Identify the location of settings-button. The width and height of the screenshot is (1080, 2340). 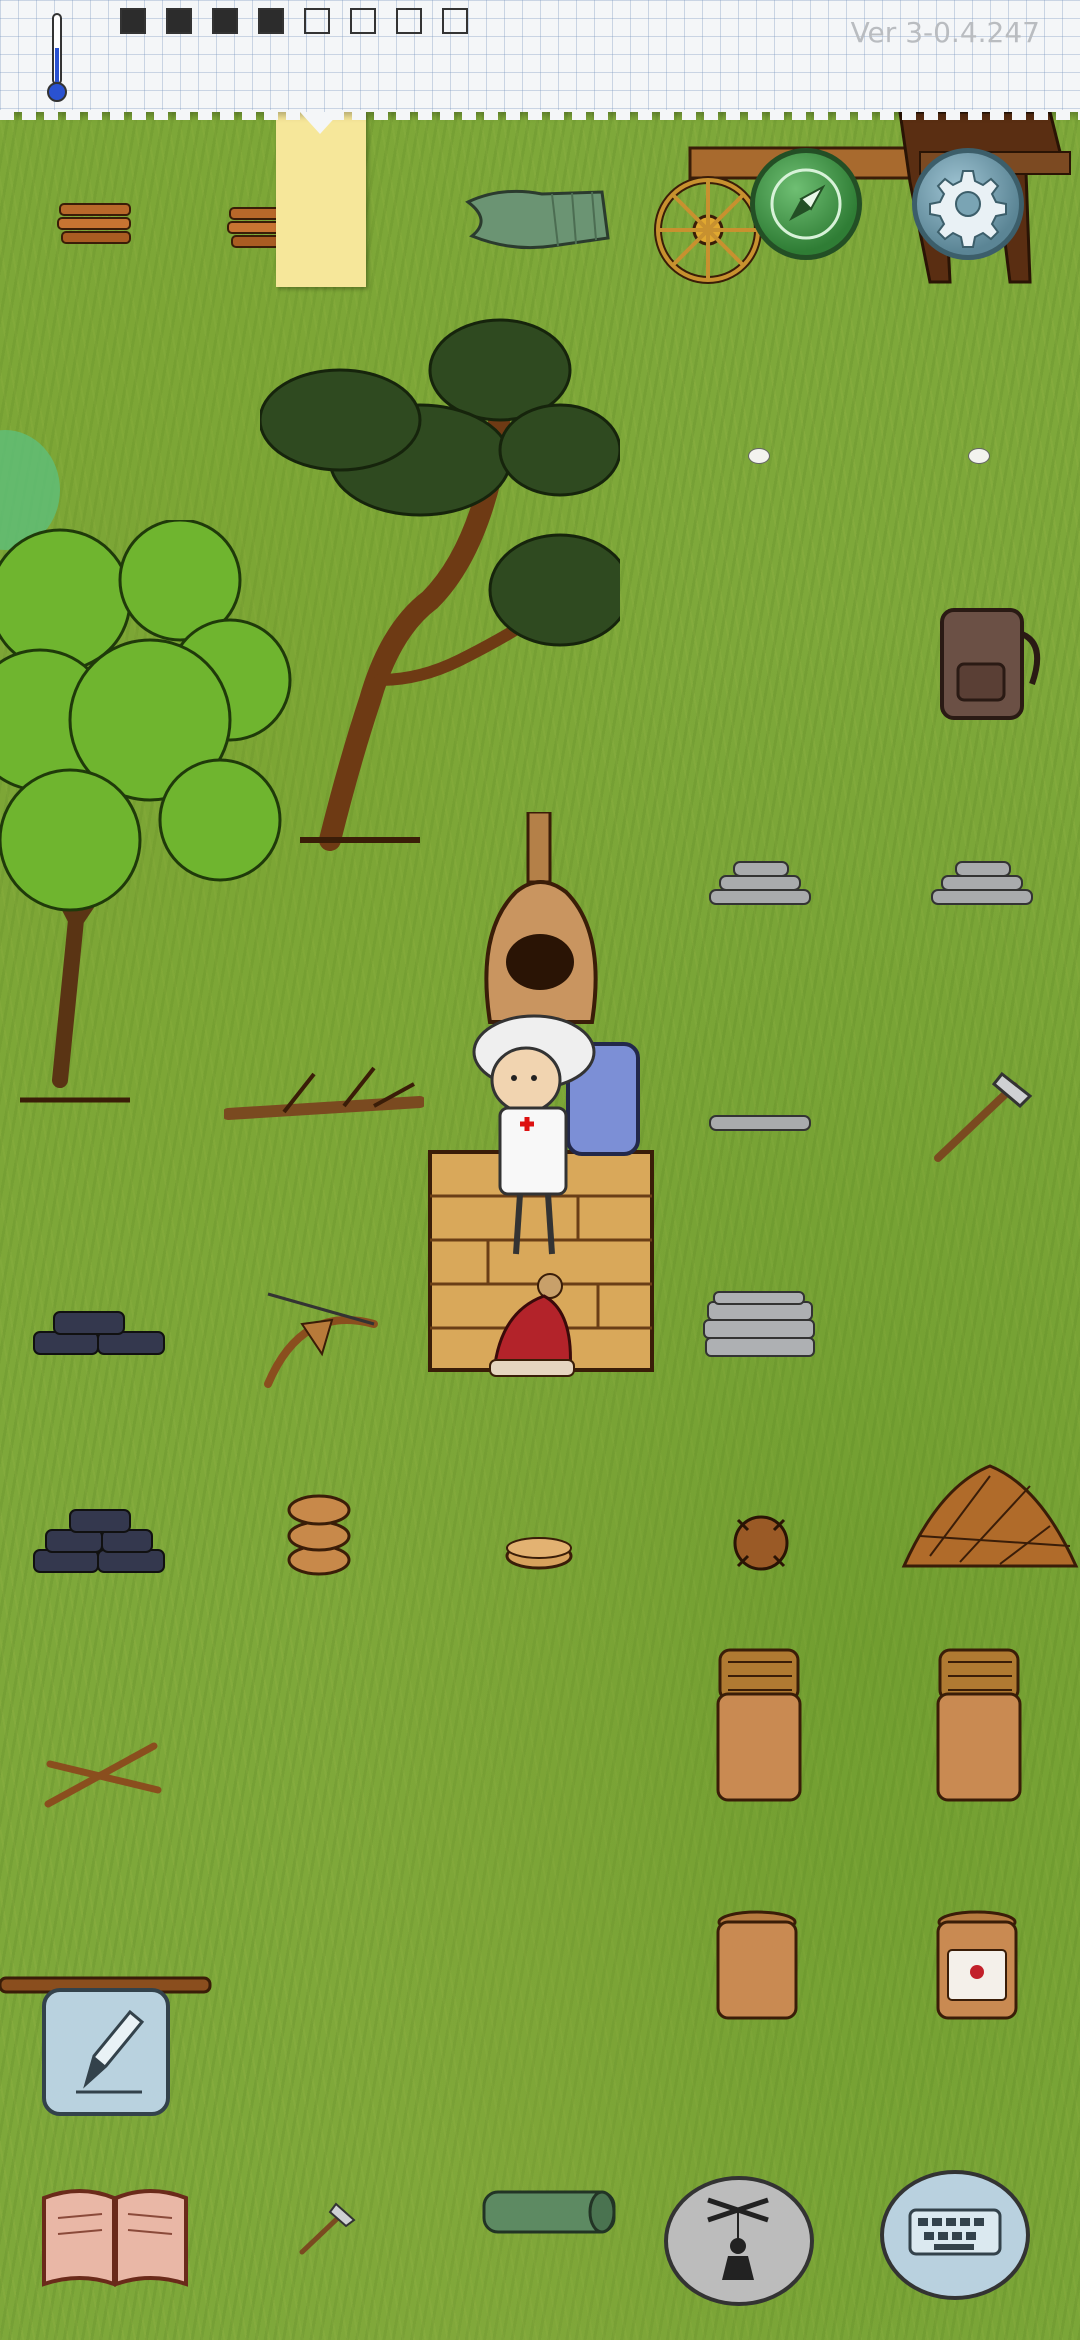
(968, 204).